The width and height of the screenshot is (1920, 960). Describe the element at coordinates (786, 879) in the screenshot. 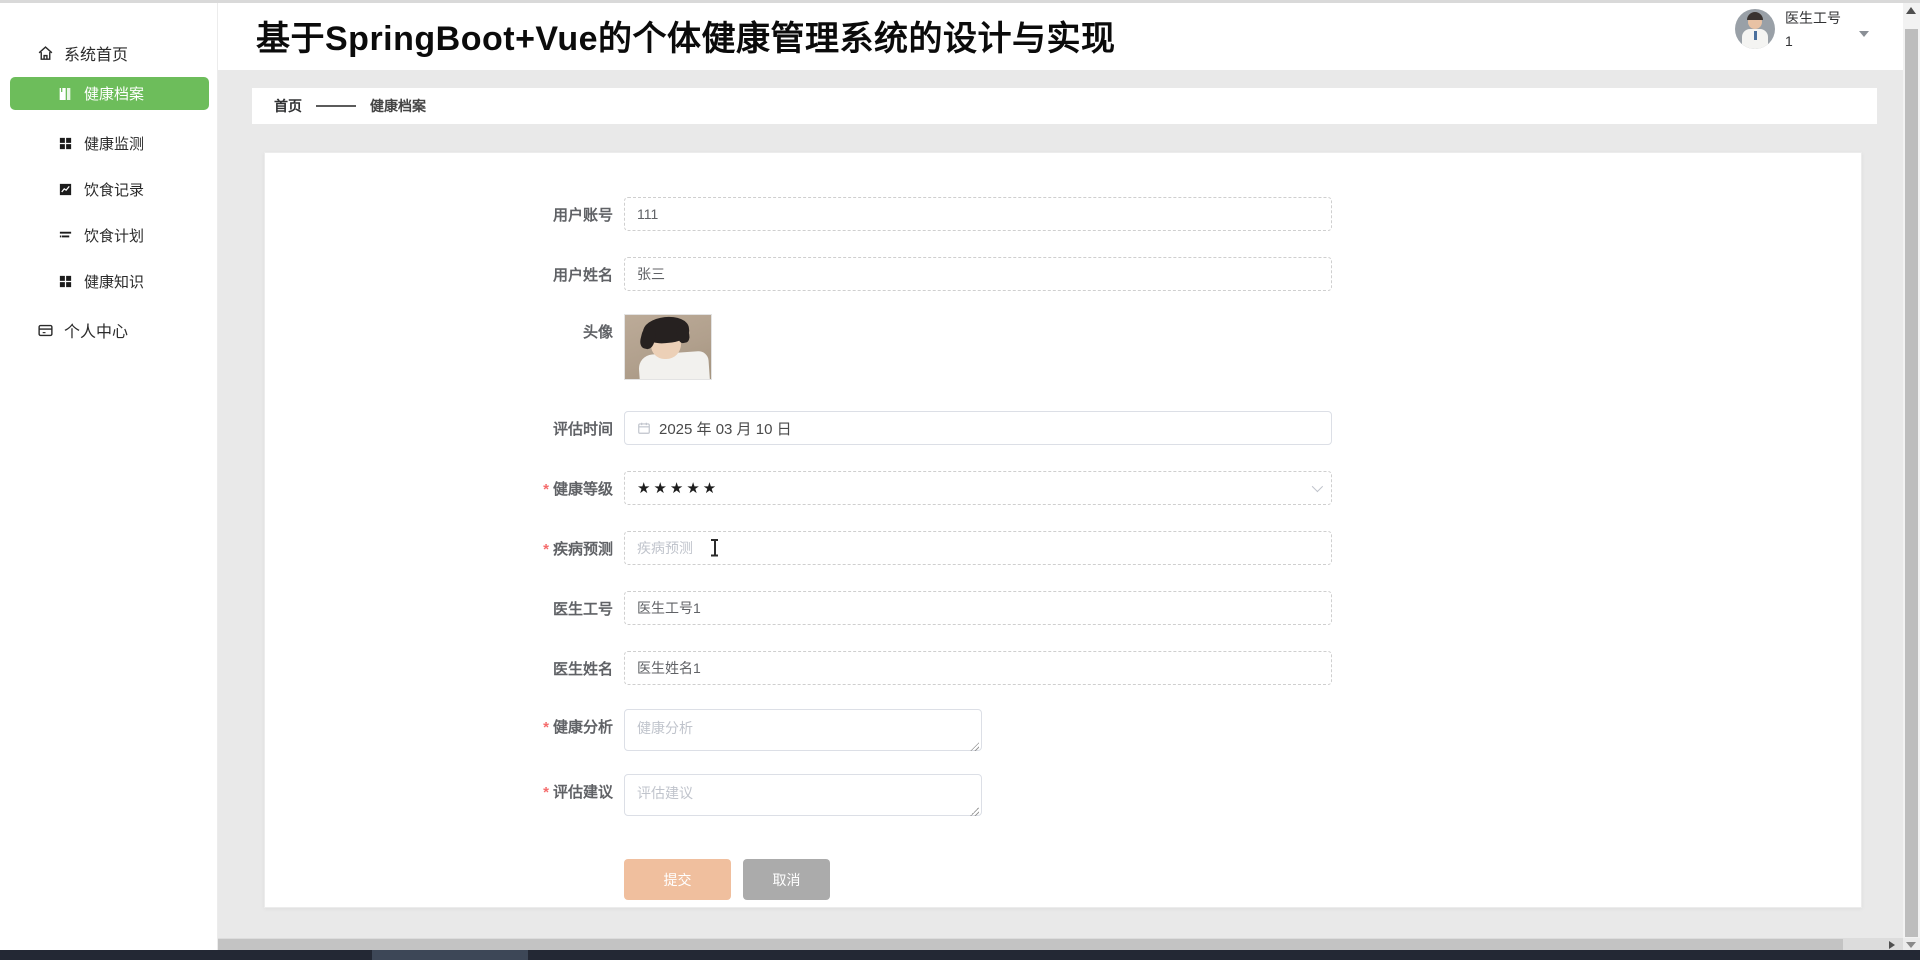

I see `cancel-button: 取消` at that location.